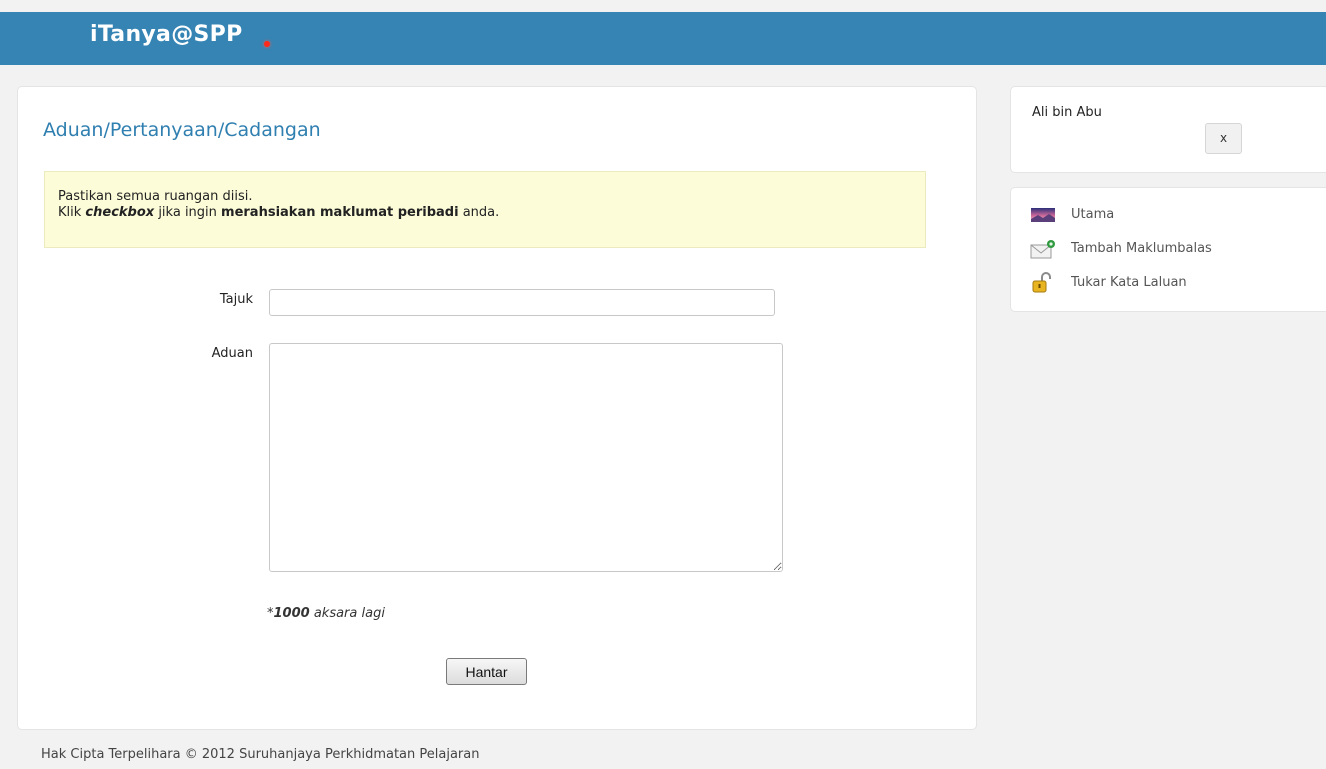 The width and height of the screenshot is (1326, 769). Describe the element at coordinates (267, 44) in the screenshot. I see `logo-dot-icon` at that location.